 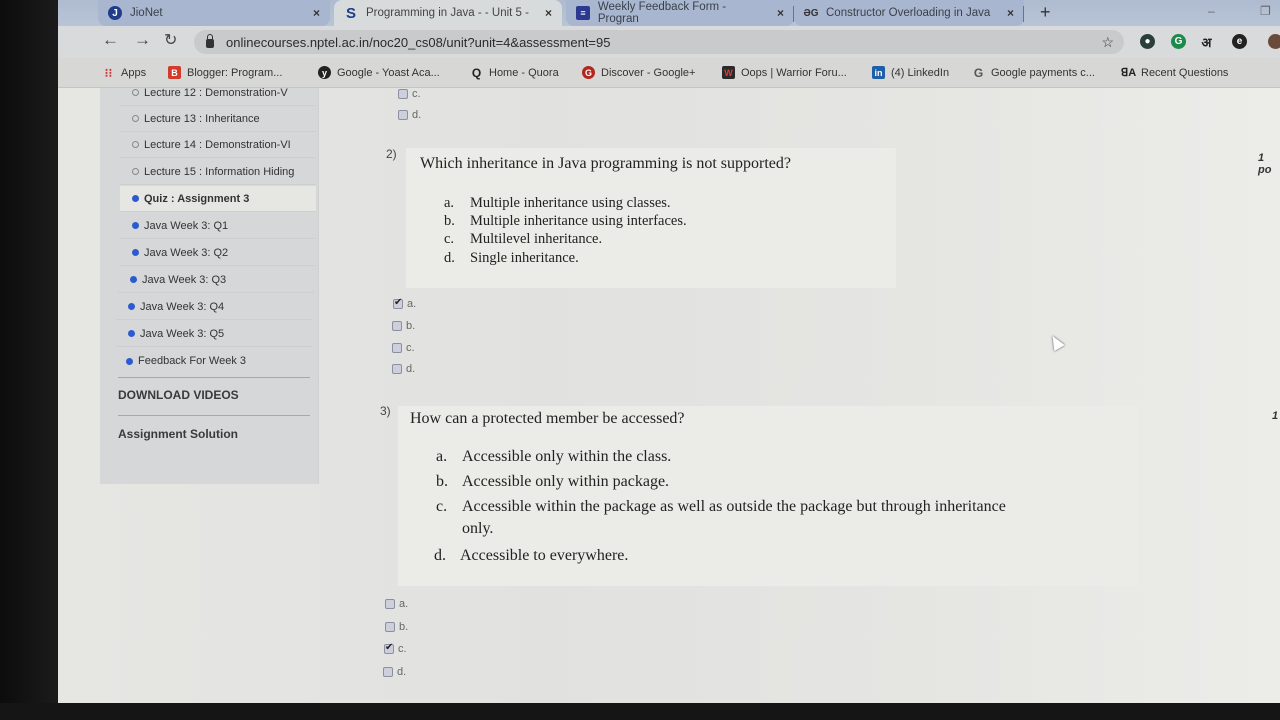 I want to click on swayam-s-icon: S, so click(x=350, y=13).